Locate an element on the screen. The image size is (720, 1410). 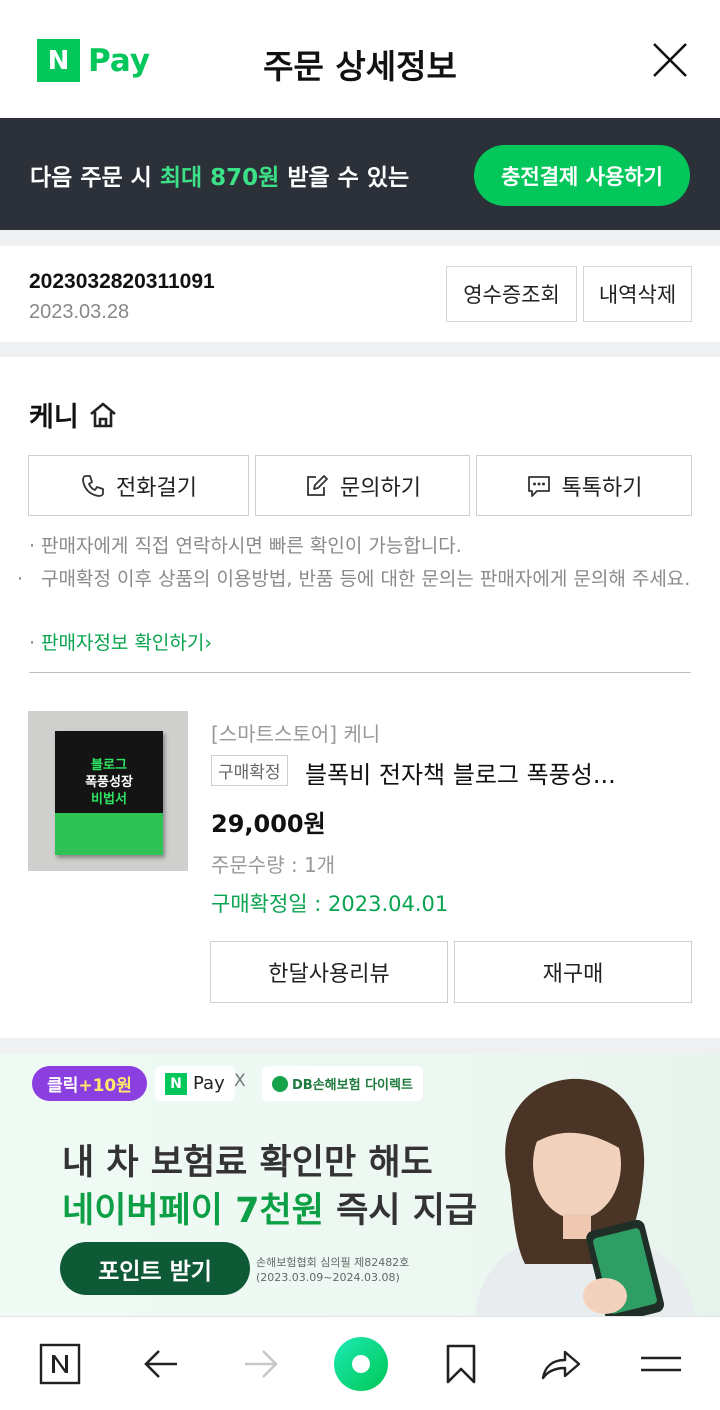
book-cover-line1: 블로그 is located at coordinates (109, 765).